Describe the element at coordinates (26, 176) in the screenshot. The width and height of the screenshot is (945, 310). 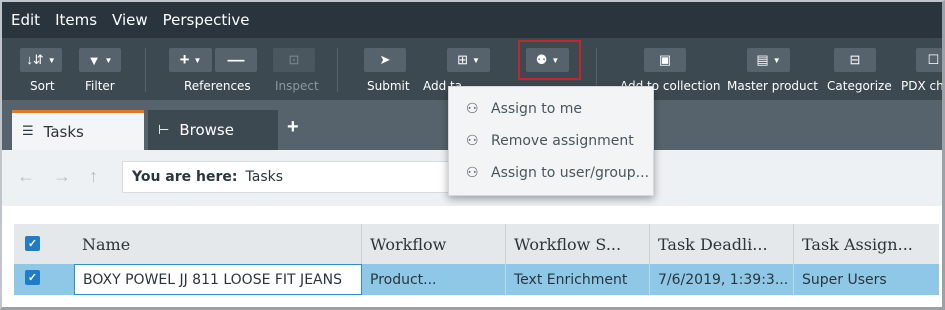
I see `back-arrow-icon: ←` at that location.